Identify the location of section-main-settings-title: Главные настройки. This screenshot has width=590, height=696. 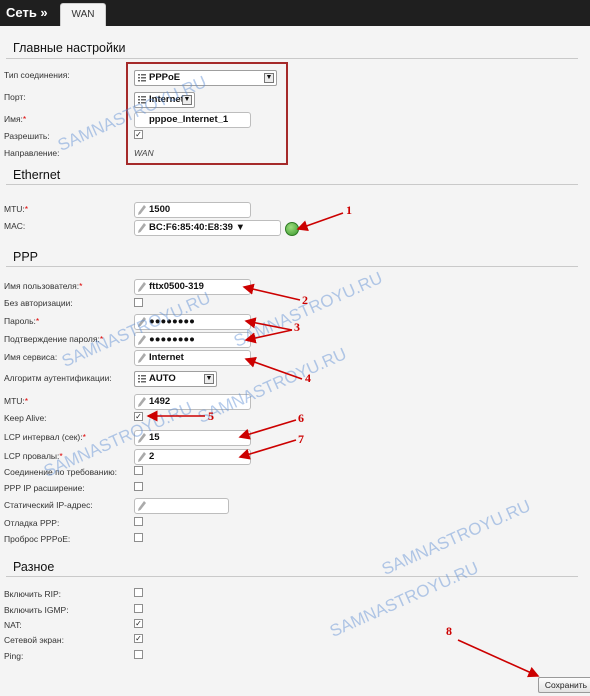
(69, 48).